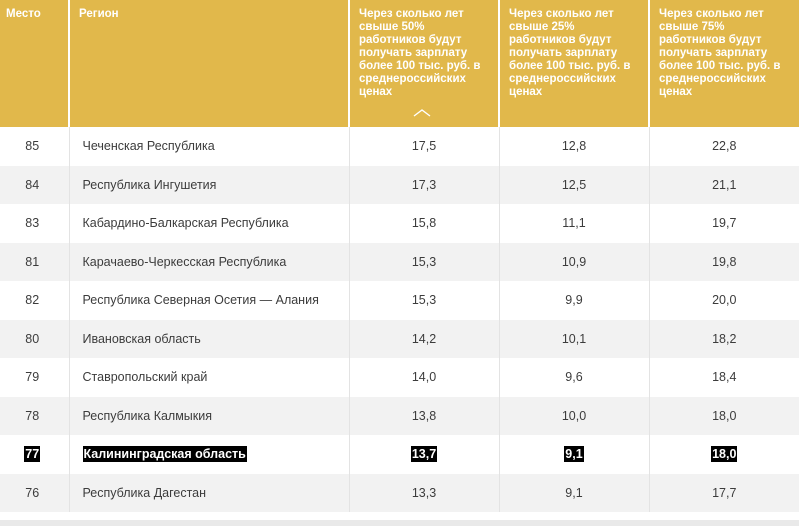 The height and width of the screenshot is (526, 799). Describe the element at coordinates (32, 377) in the screenshot. I see `rank-cell-text: 79` at that location.